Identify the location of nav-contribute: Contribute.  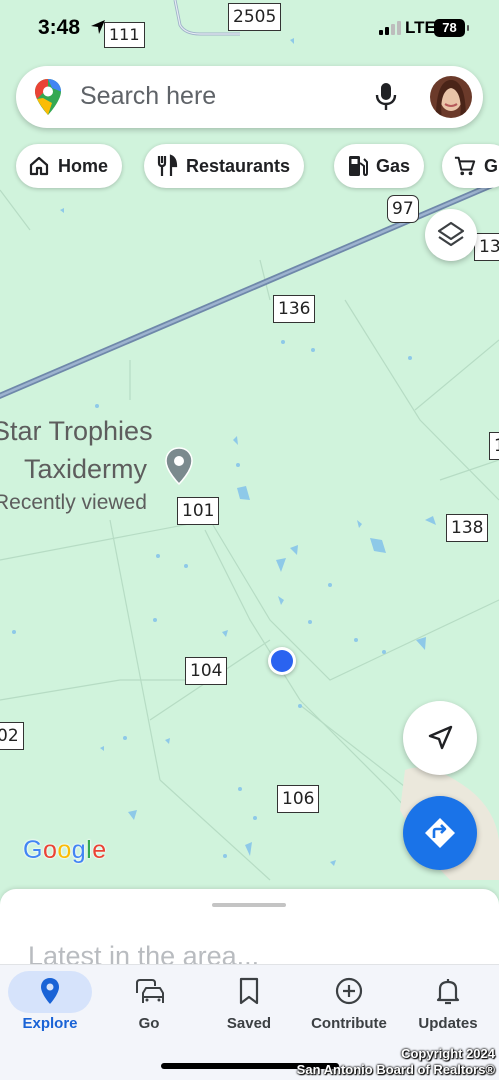
(349, 1005).